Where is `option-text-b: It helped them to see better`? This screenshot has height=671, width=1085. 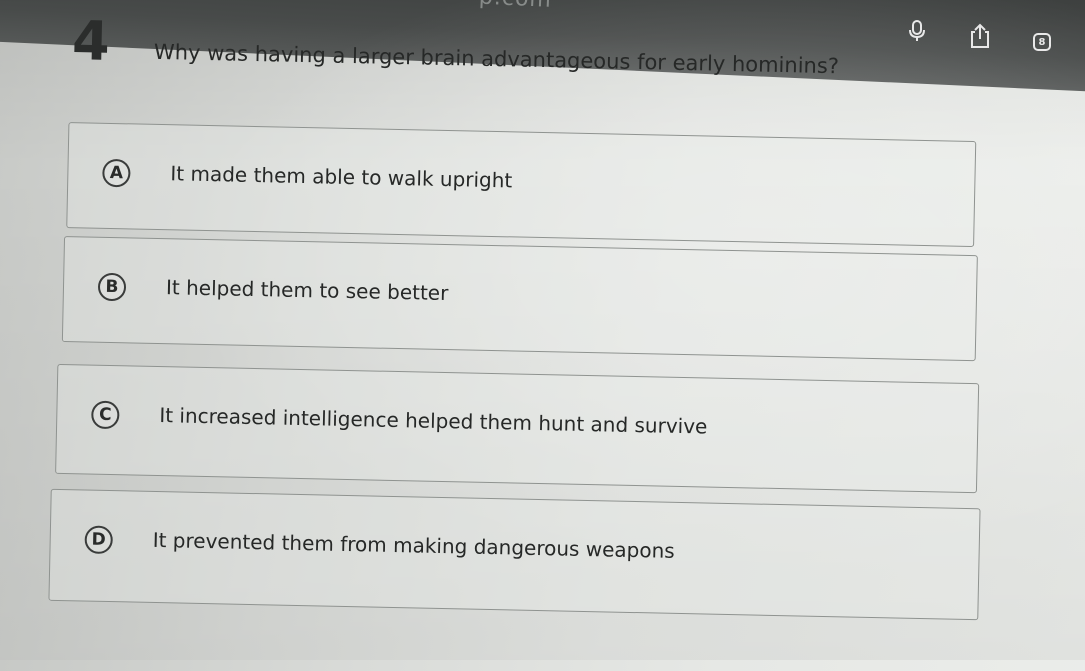
option-text-b: It helped them to see better is located at coordinates (307, 290).